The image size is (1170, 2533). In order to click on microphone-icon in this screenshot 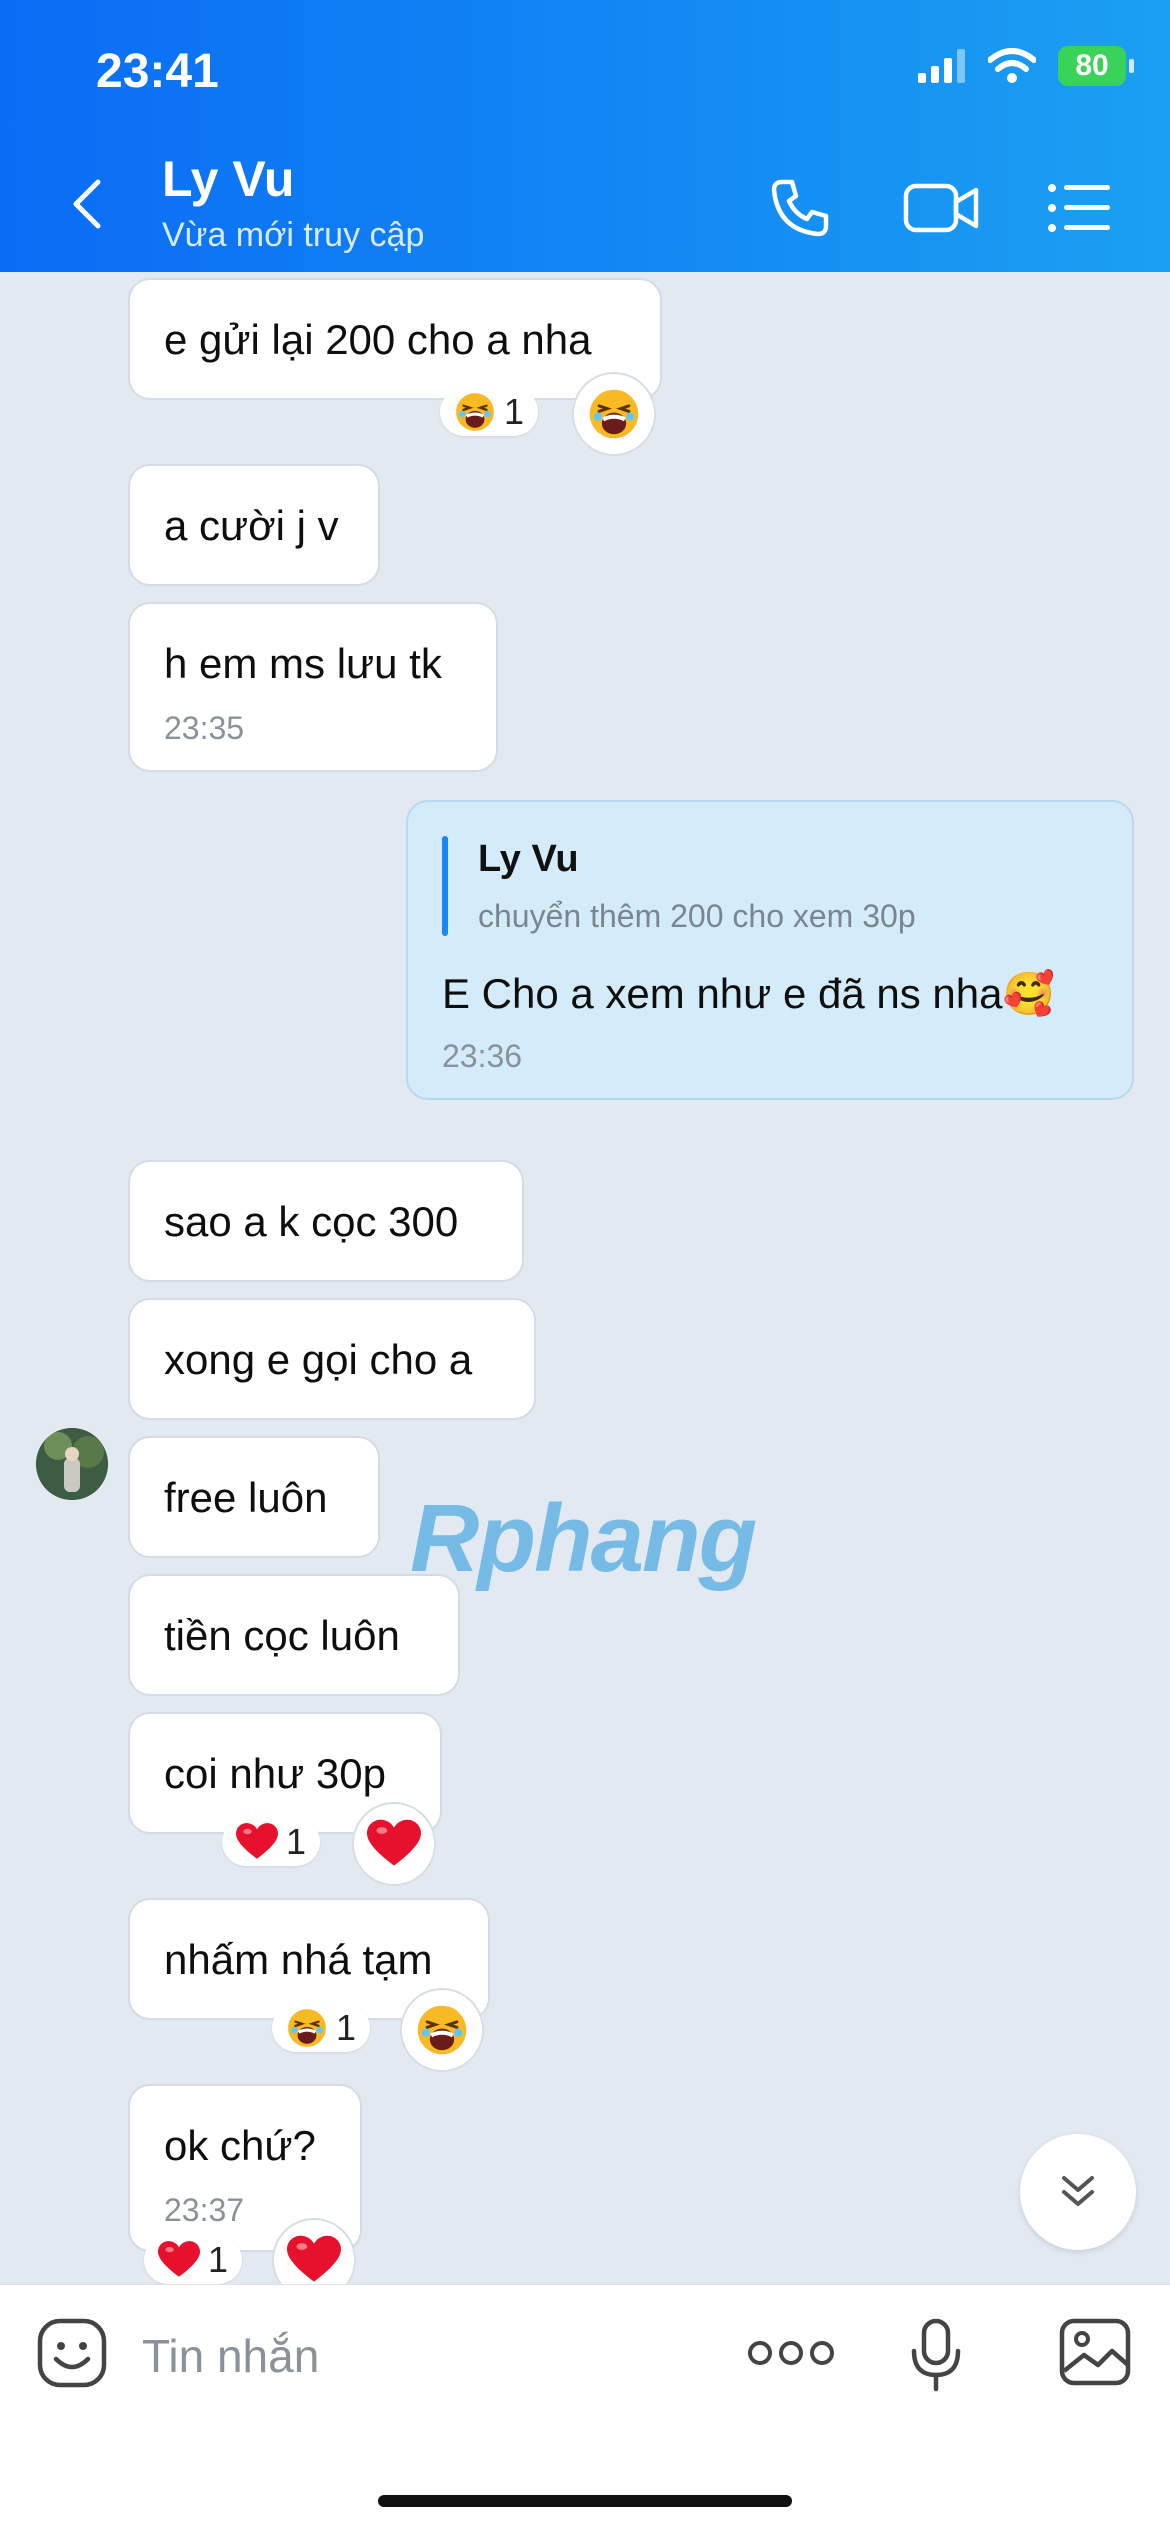, I will do `click(936, 2355)`.